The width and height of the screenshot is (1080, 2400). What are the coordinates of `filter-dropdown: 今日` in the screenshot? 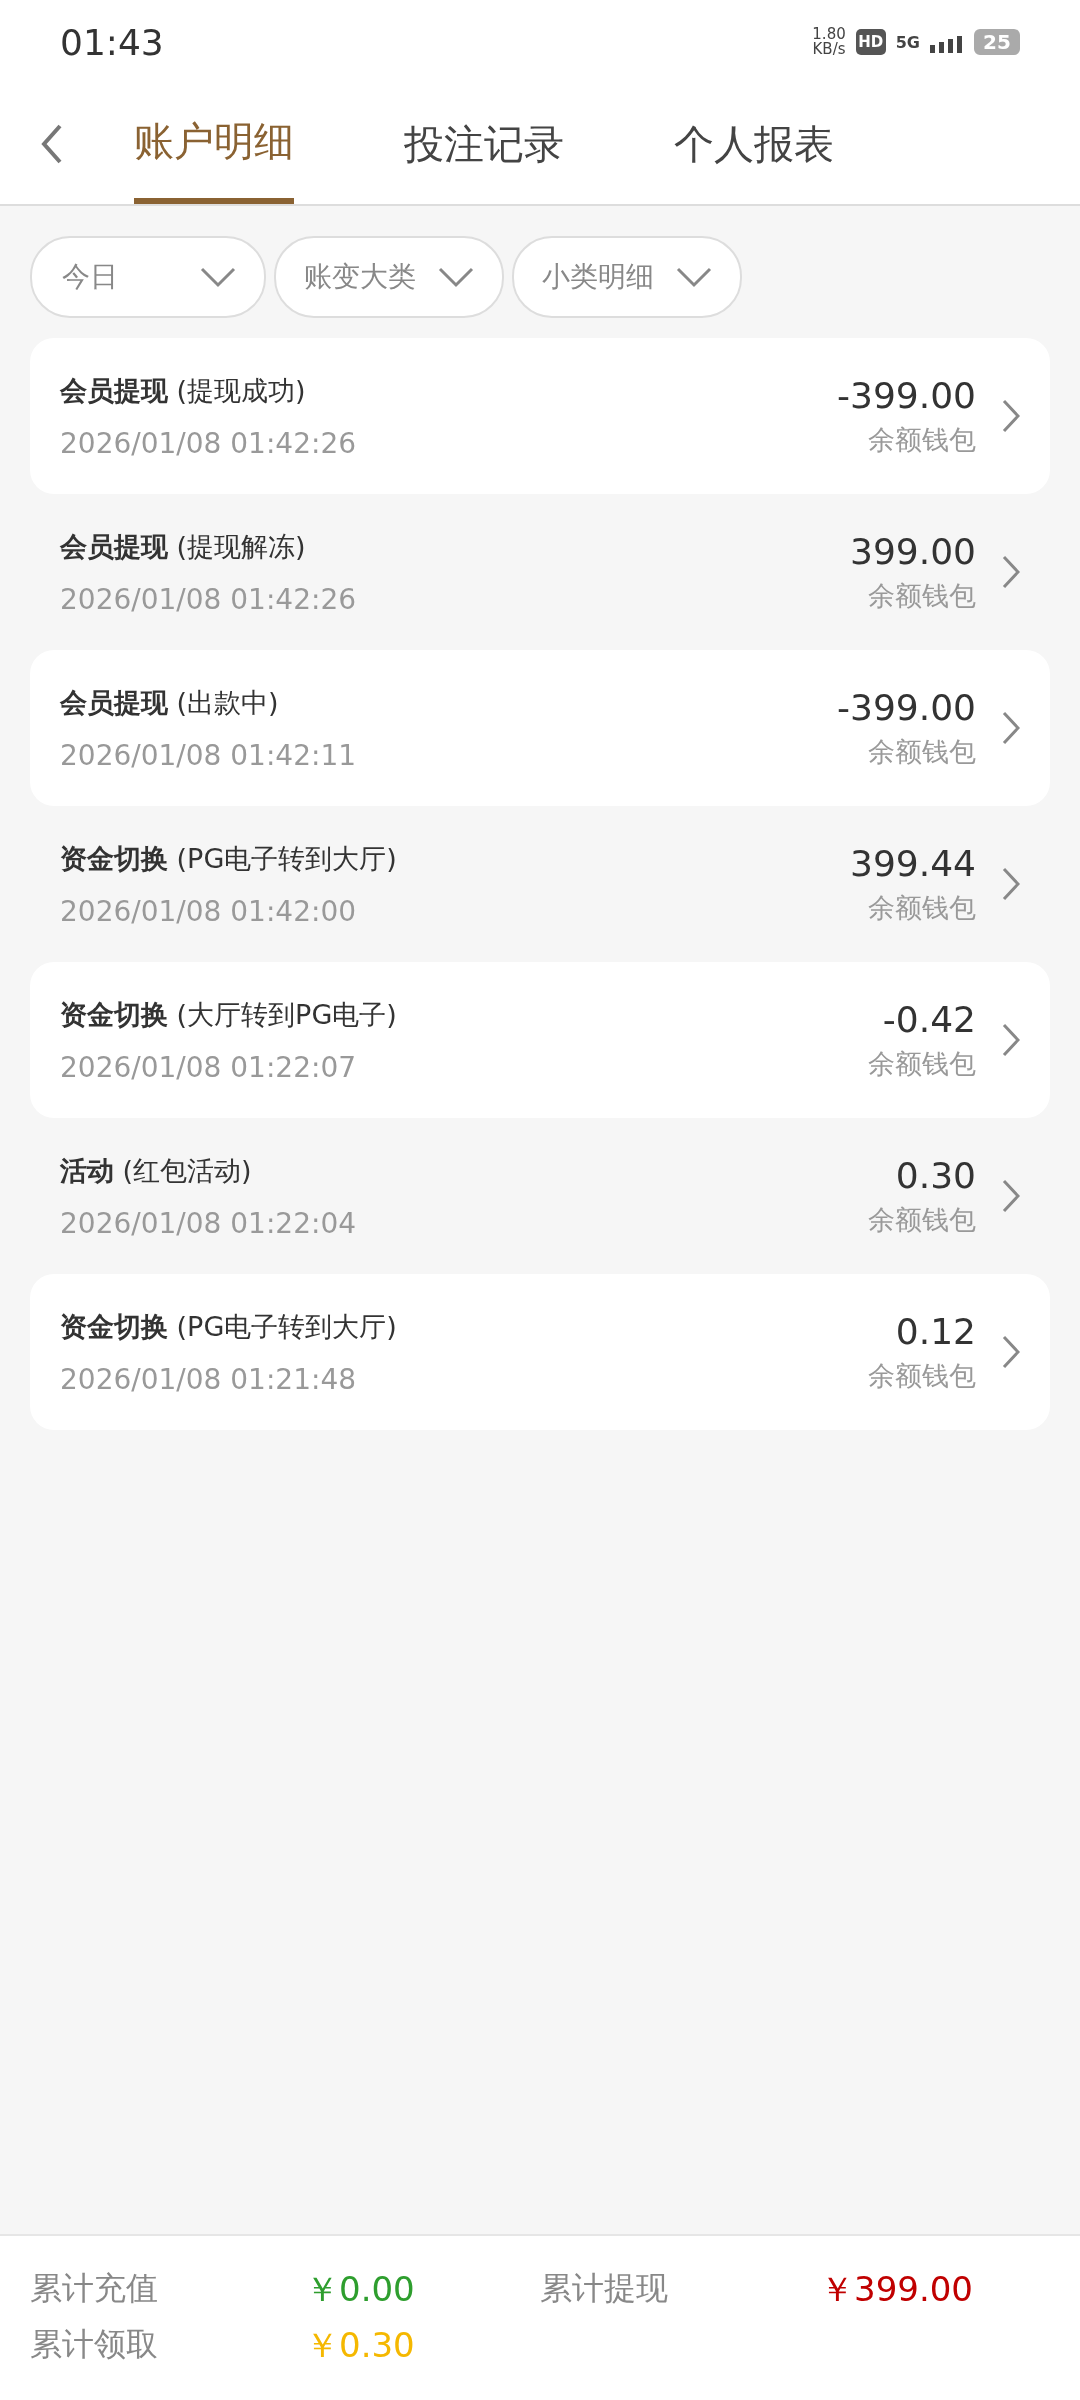 It's located at (148, 277).